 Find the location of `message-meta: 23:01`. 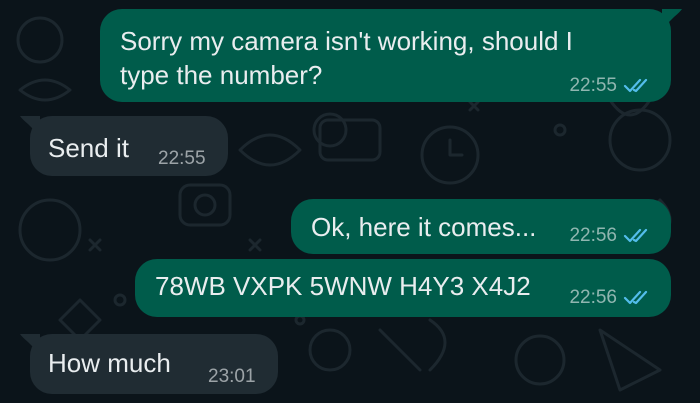

message-meta: 23:01 is located at coordinates (232, 377).